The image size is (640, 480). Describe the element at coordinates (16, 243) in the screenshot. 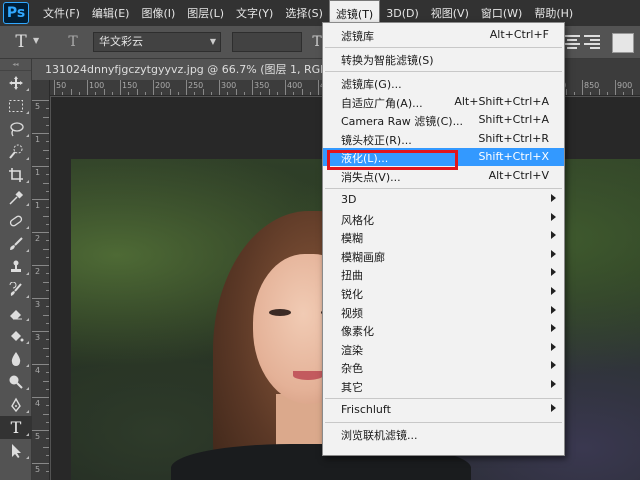

I see `brush-icon` at that location.